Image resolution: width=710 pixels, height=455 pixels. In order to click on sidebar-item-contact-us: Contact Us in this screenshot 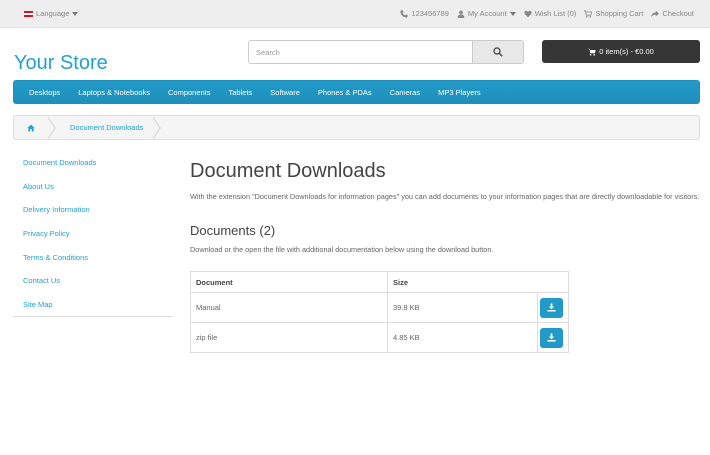, I will do `click(93, 280)`.